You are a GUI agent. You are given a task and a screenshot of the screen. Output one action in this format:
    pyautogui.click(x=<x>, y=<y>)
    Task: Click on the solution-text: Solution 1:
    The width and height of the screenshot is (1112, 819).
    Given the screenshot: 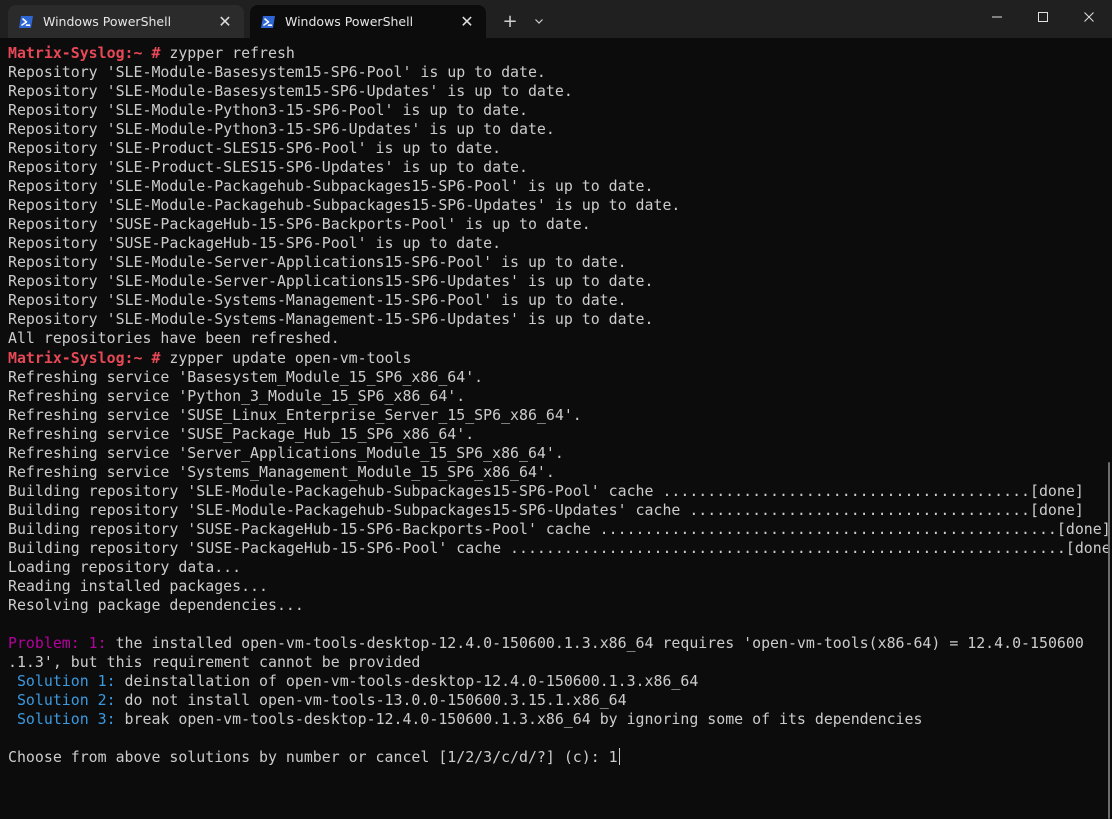 What is the action you would take?
    pyautogui.click(x=66, y=681)
    